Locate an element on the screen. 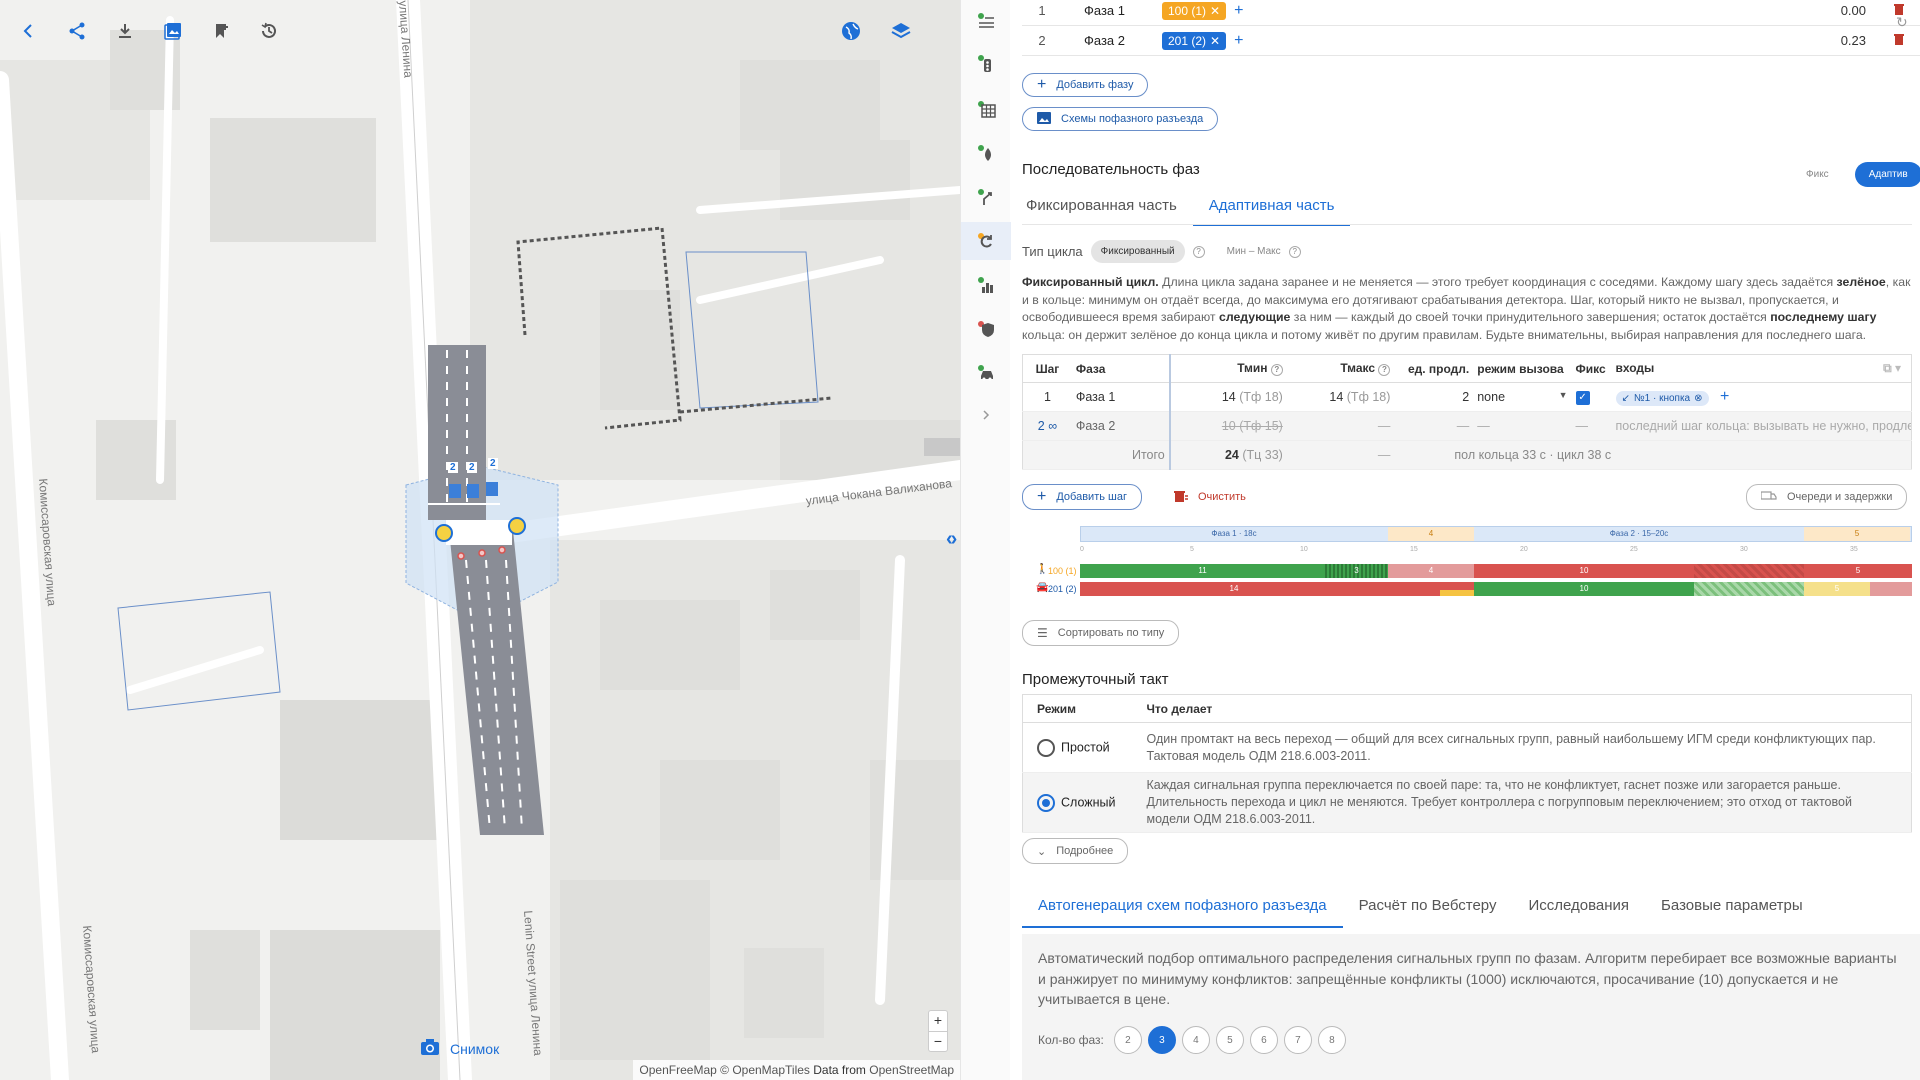 The height and width of the screenshot is (1080, 1920). tmax-sub: (Тф 18) is located at coordinates (1368, 397).